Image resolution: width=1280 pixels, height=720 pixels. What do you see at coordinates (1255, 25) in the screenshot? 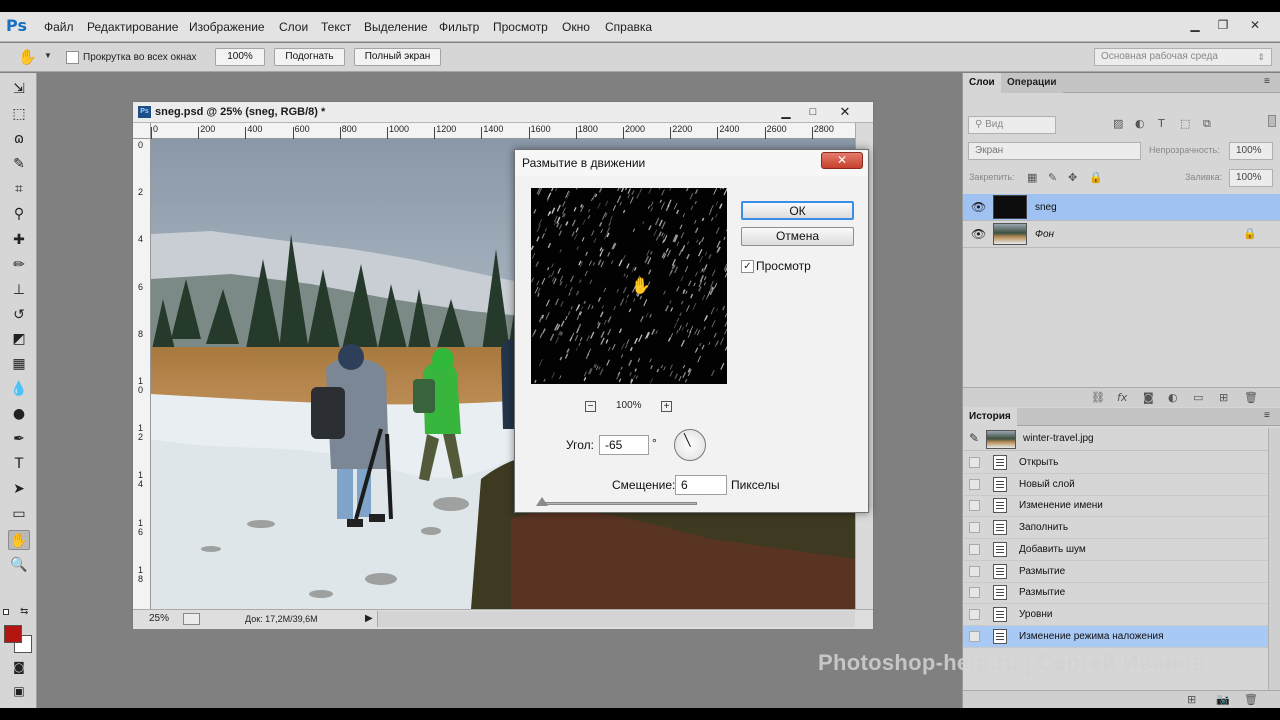
I see `close-icon: ✕` at bounding box center [1255, 25].